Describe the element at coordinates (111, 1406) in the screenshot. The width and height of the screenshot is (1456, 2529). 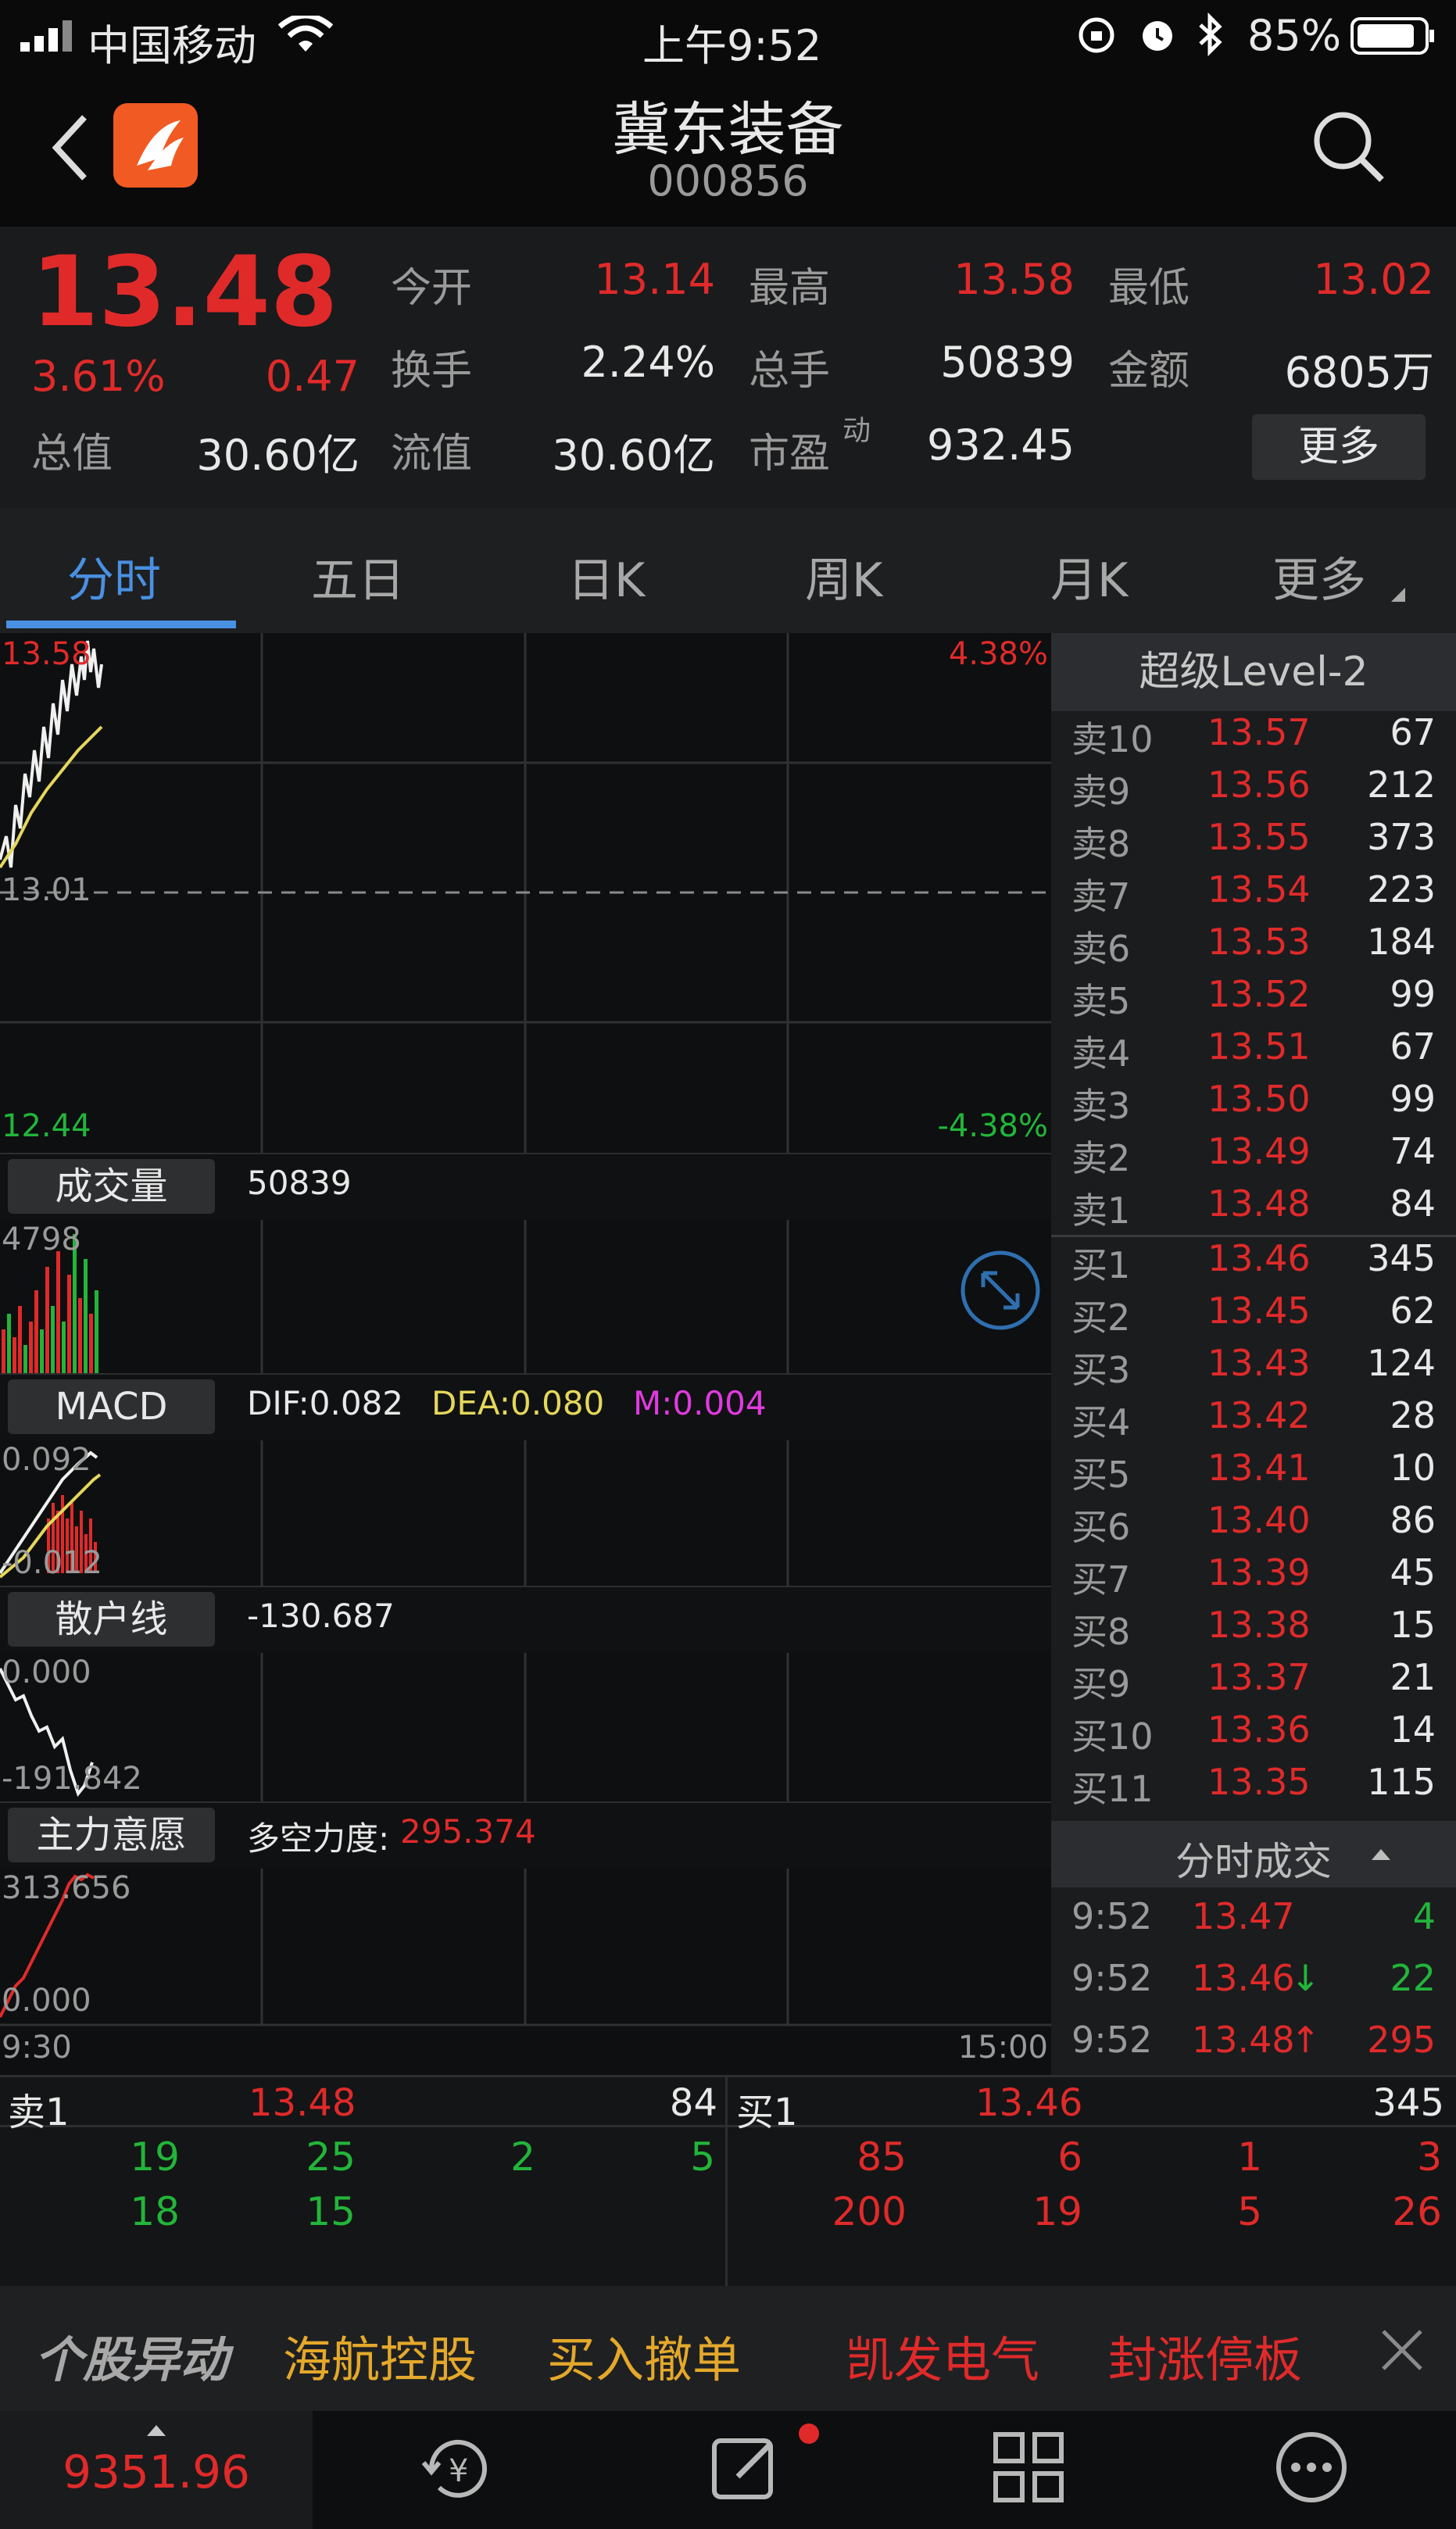
I see `macd-label: MACD` at that location.